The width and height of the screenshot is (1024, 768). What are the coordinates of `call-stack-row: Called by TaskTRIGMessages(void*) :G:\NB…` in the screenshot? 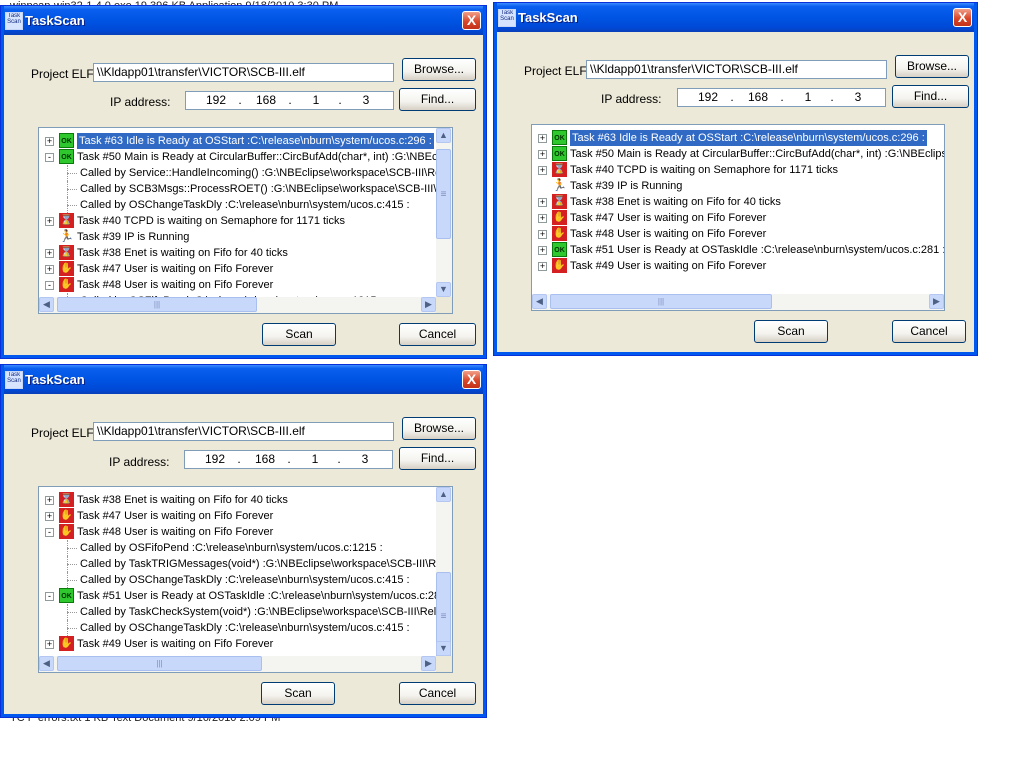 It's located at (245, 564).